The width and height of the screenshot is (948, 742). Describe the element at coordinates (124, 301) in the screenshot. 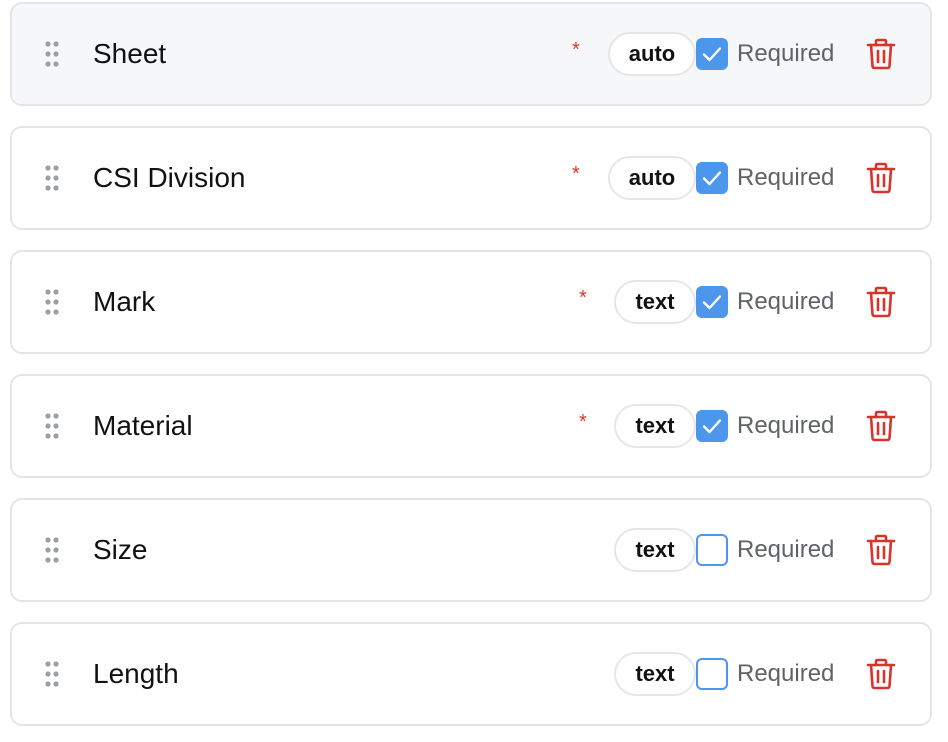

I see `field-name: Mark` at that location.